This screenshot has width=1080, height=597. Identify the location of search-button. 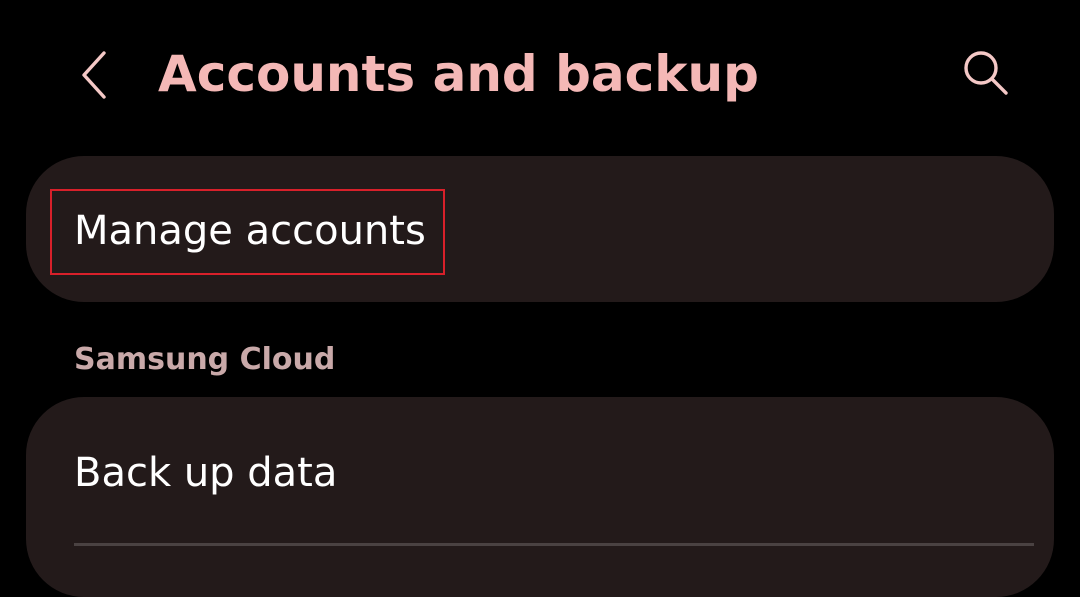
(986, 75).